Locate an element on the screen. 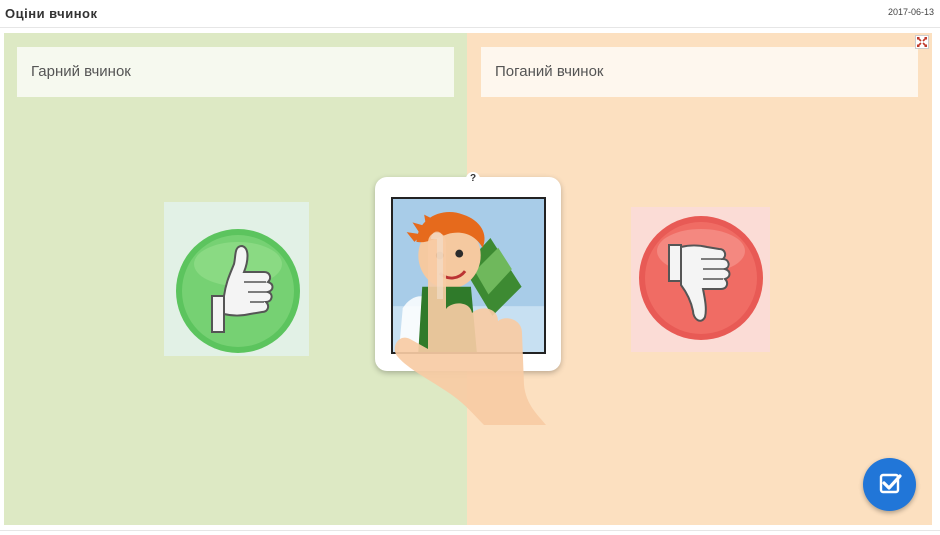  thumbs-up-icon is located at coordinates (236, 279).